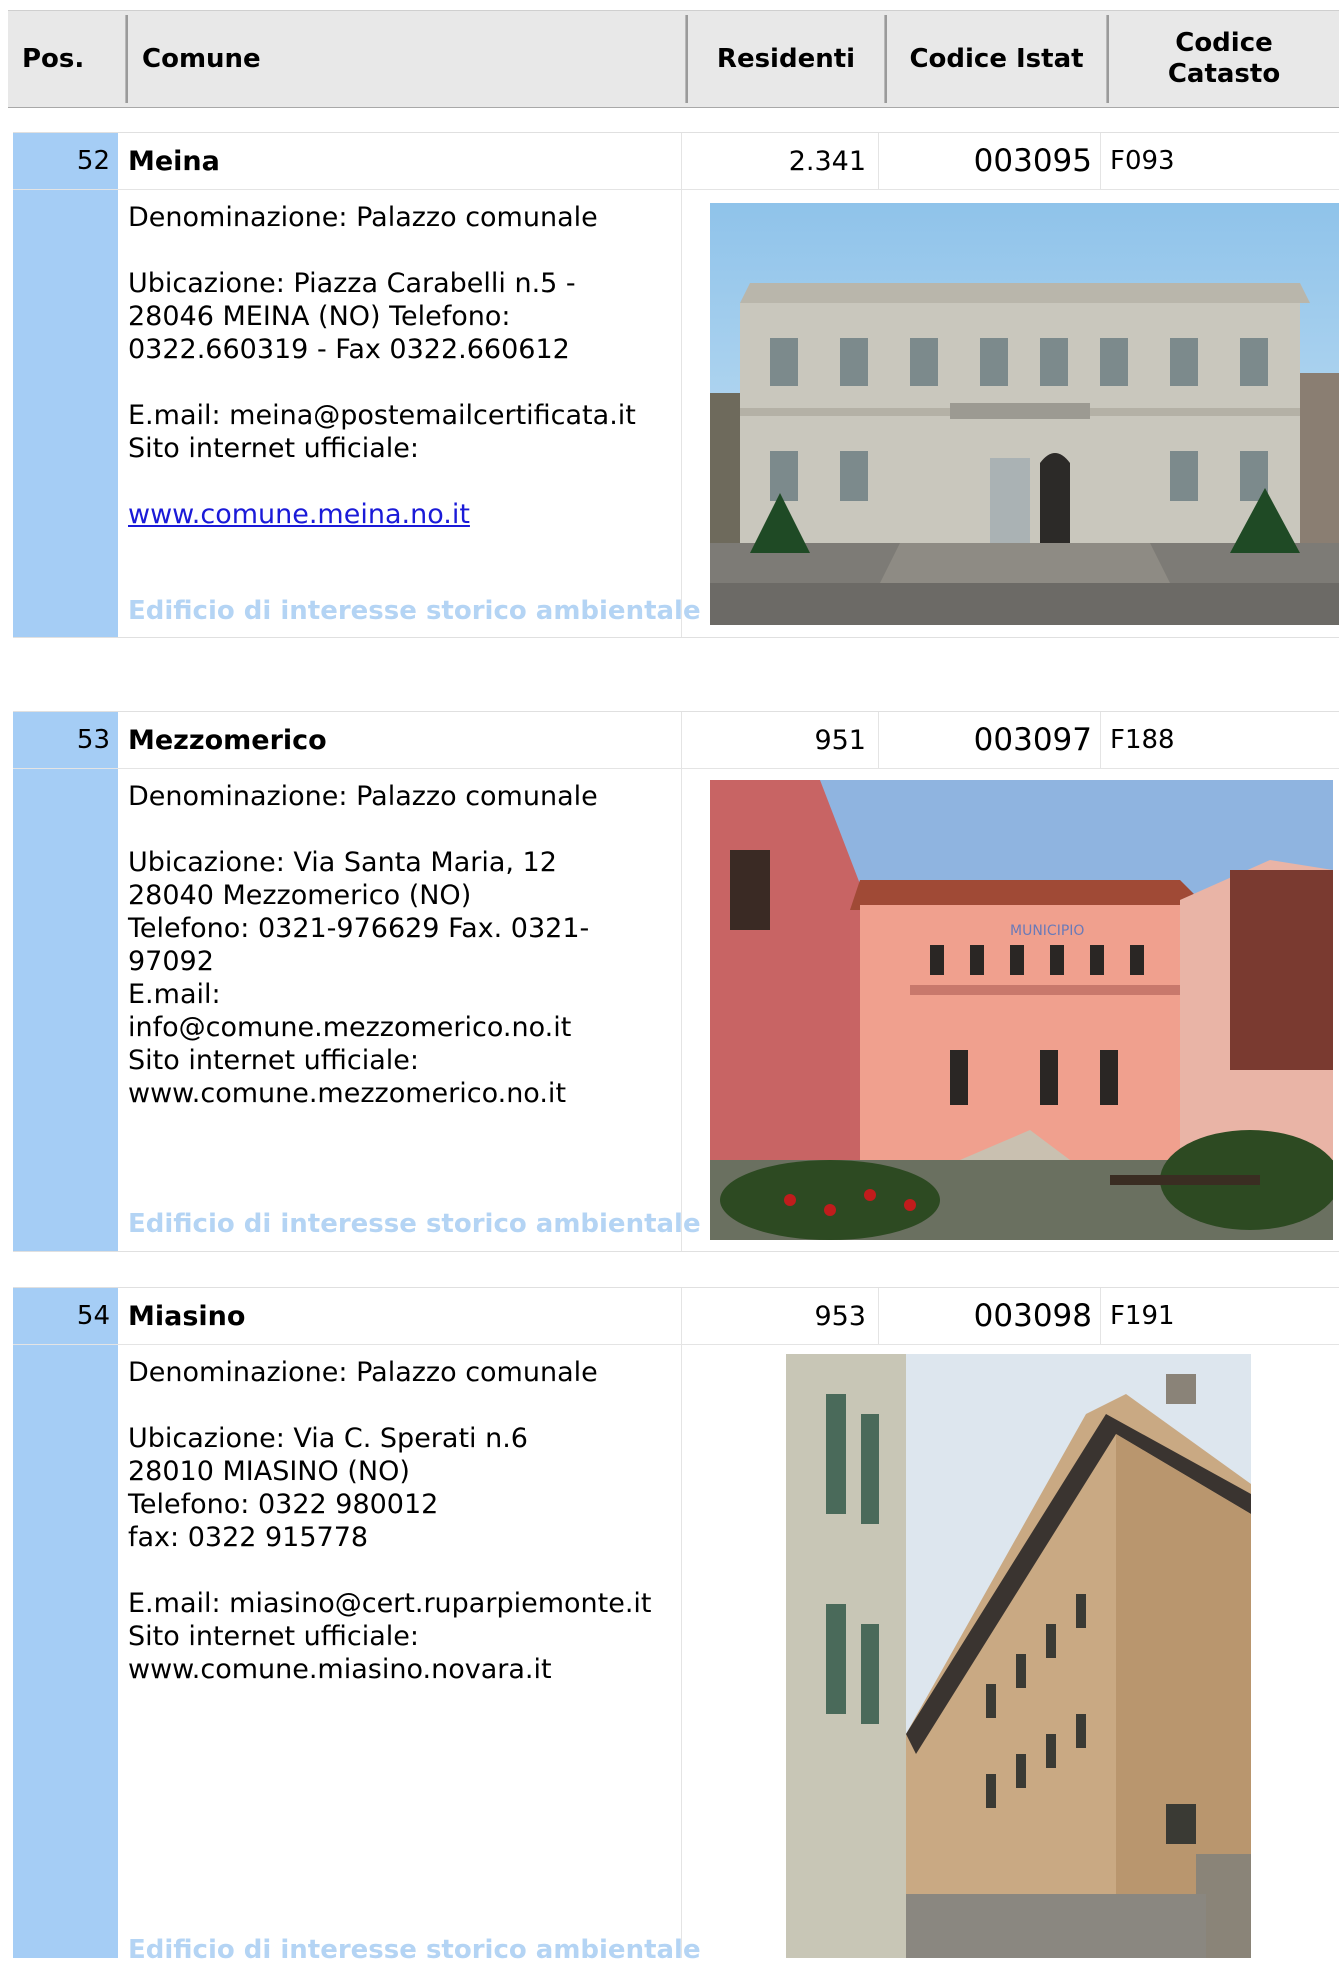  I want to click on pos-cell: 53, so click(65, 740).